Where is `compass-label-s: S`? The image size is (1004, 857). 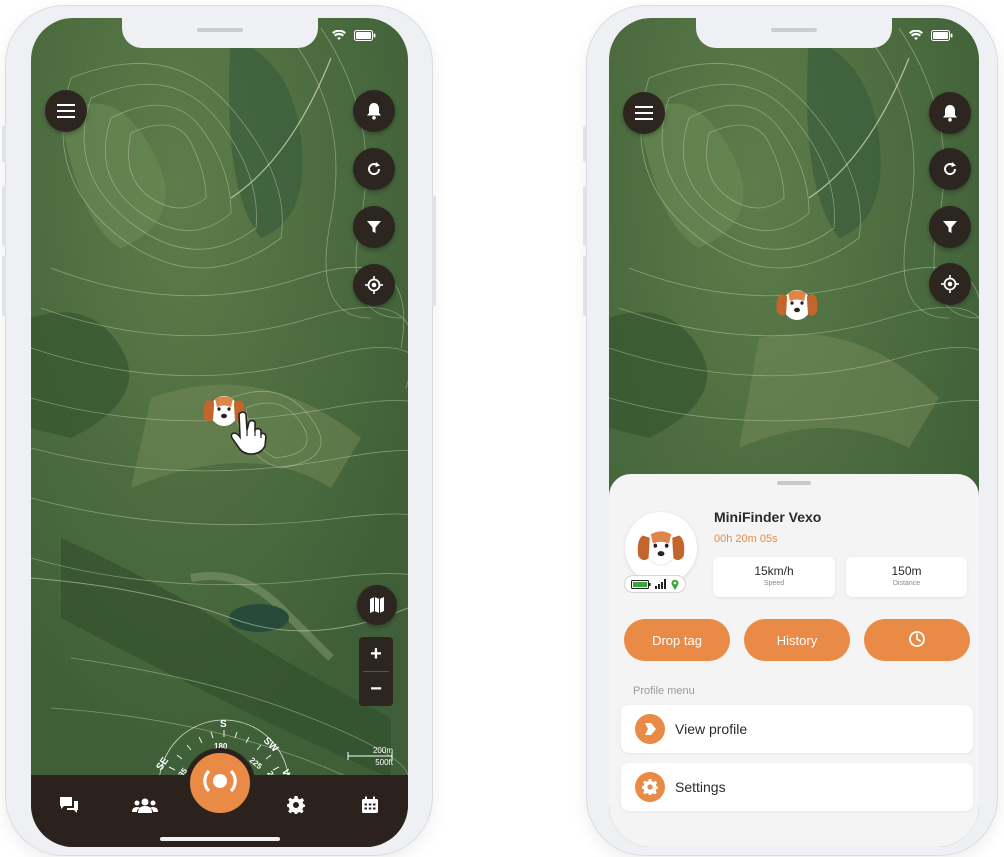
compass-label-s: S is located at coordinates (223, 724).